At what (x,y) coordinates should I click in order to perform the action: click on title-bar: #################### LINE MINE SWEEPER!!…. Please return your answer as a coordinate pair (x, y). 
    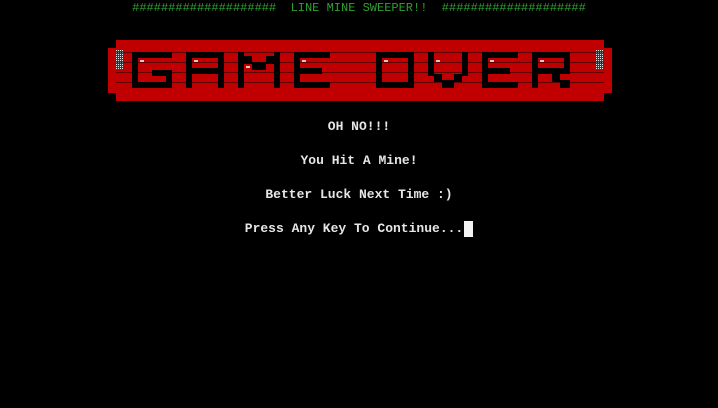
    Looking at the image, I should click on (359, 8).